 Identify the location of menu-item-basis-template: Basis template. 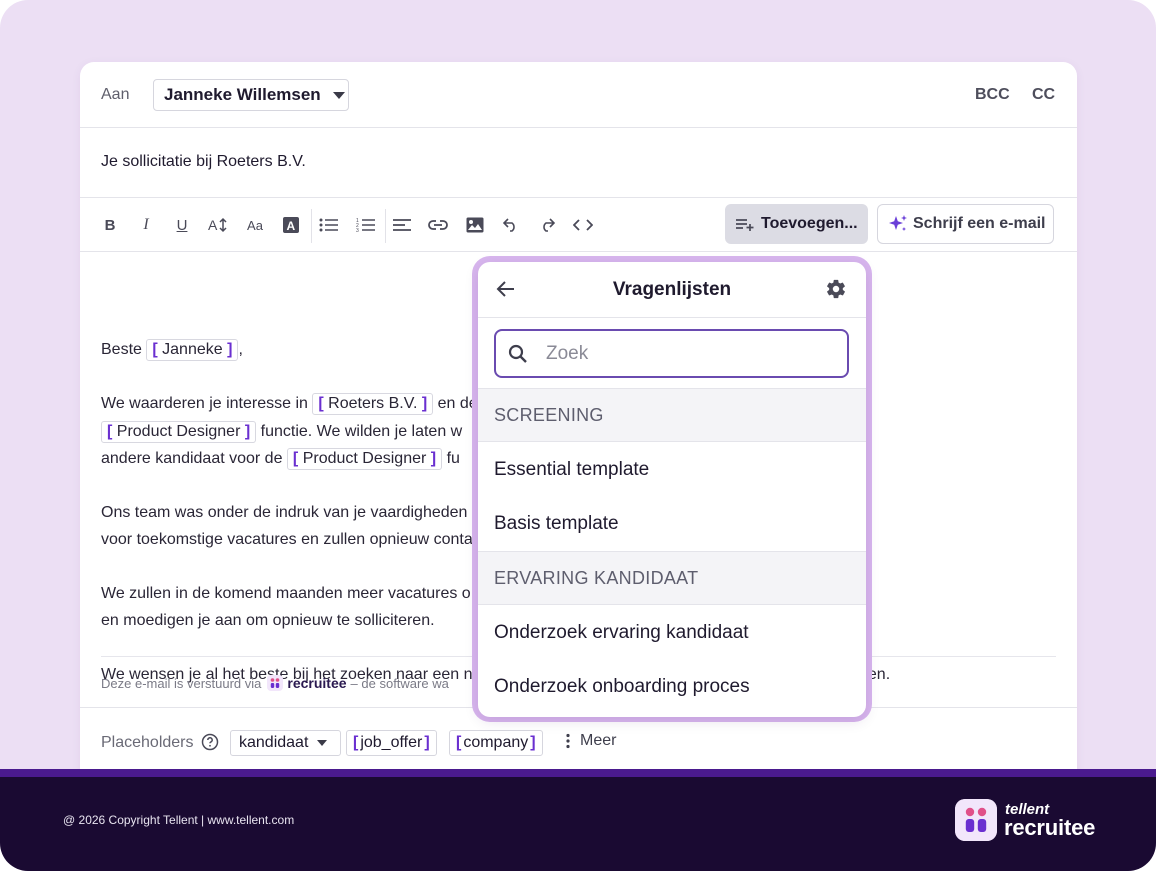
(672, 524).